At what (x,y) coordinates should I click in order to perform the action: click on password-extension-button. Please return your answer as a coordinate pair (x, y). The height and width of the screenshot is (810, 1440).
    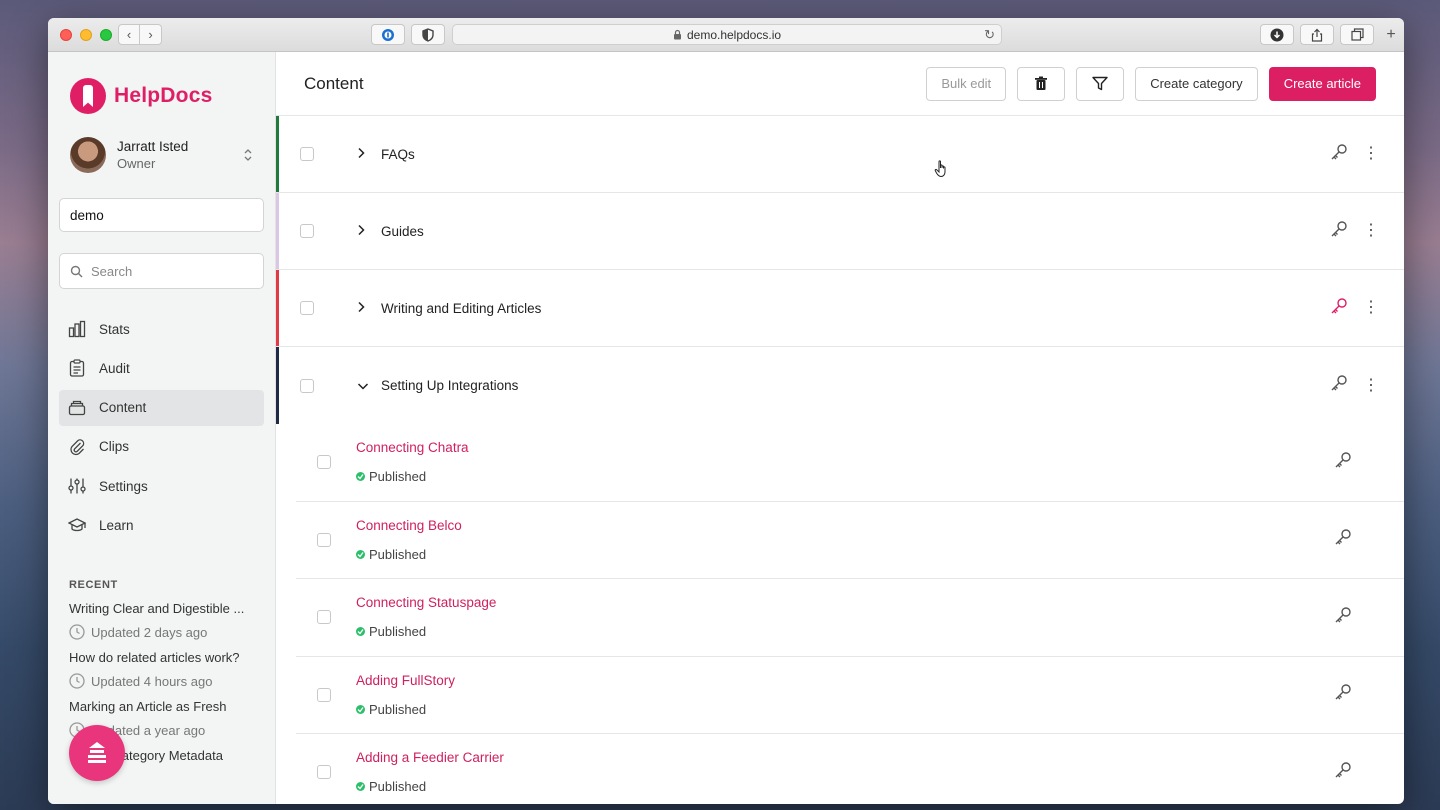
    Looking at the image, I should click on (388, 34).